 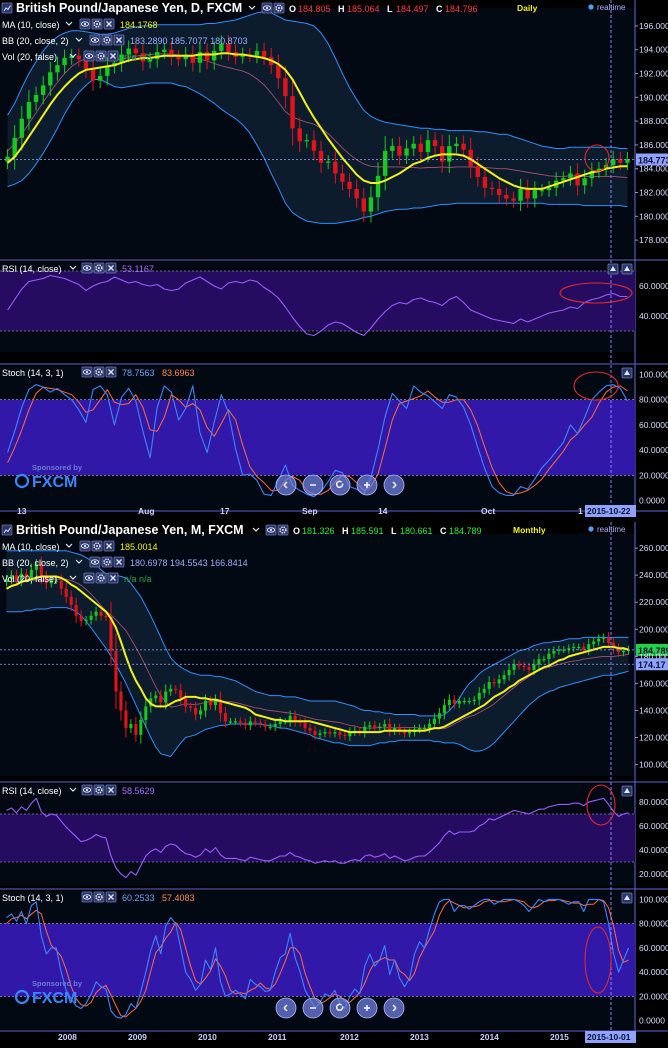 What do you see at coordinates (653, 683) in the screenshot?
I see `price-tick-label: 160.000` at bounding box center [653, 683].